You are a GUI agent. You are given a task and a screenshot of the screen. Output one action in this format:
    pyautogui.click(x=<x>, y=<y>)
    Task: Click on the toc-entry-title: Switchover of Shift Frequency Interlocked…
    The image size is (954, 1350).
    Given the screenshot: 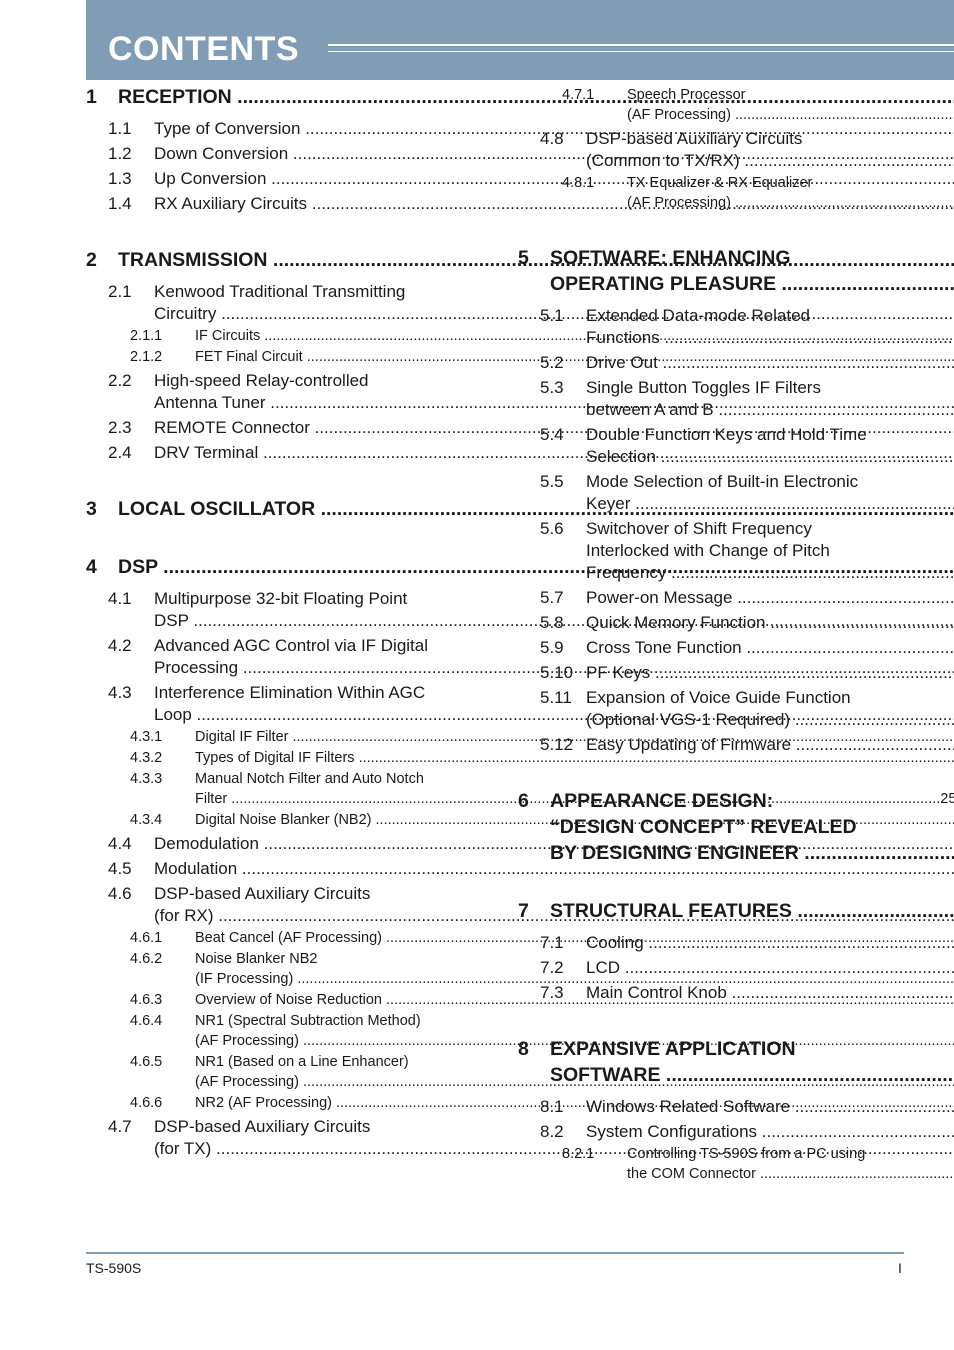 What is the action you would take?
    pyautogui.click(x=770, y=551)
    